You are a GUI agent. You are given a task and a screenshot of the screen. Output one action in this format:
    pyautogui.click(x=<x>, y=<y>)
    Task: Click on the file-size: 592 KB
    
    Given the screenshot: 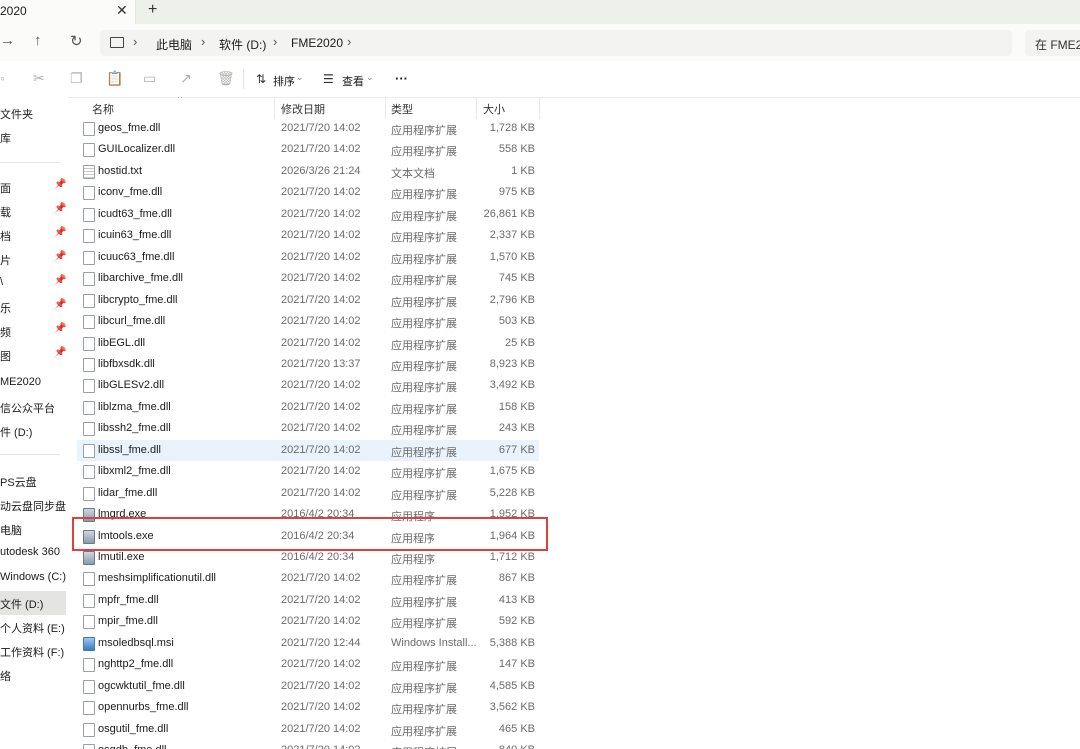 What is the action you would take?
    pyautogui.click(x=516, y=621)
    